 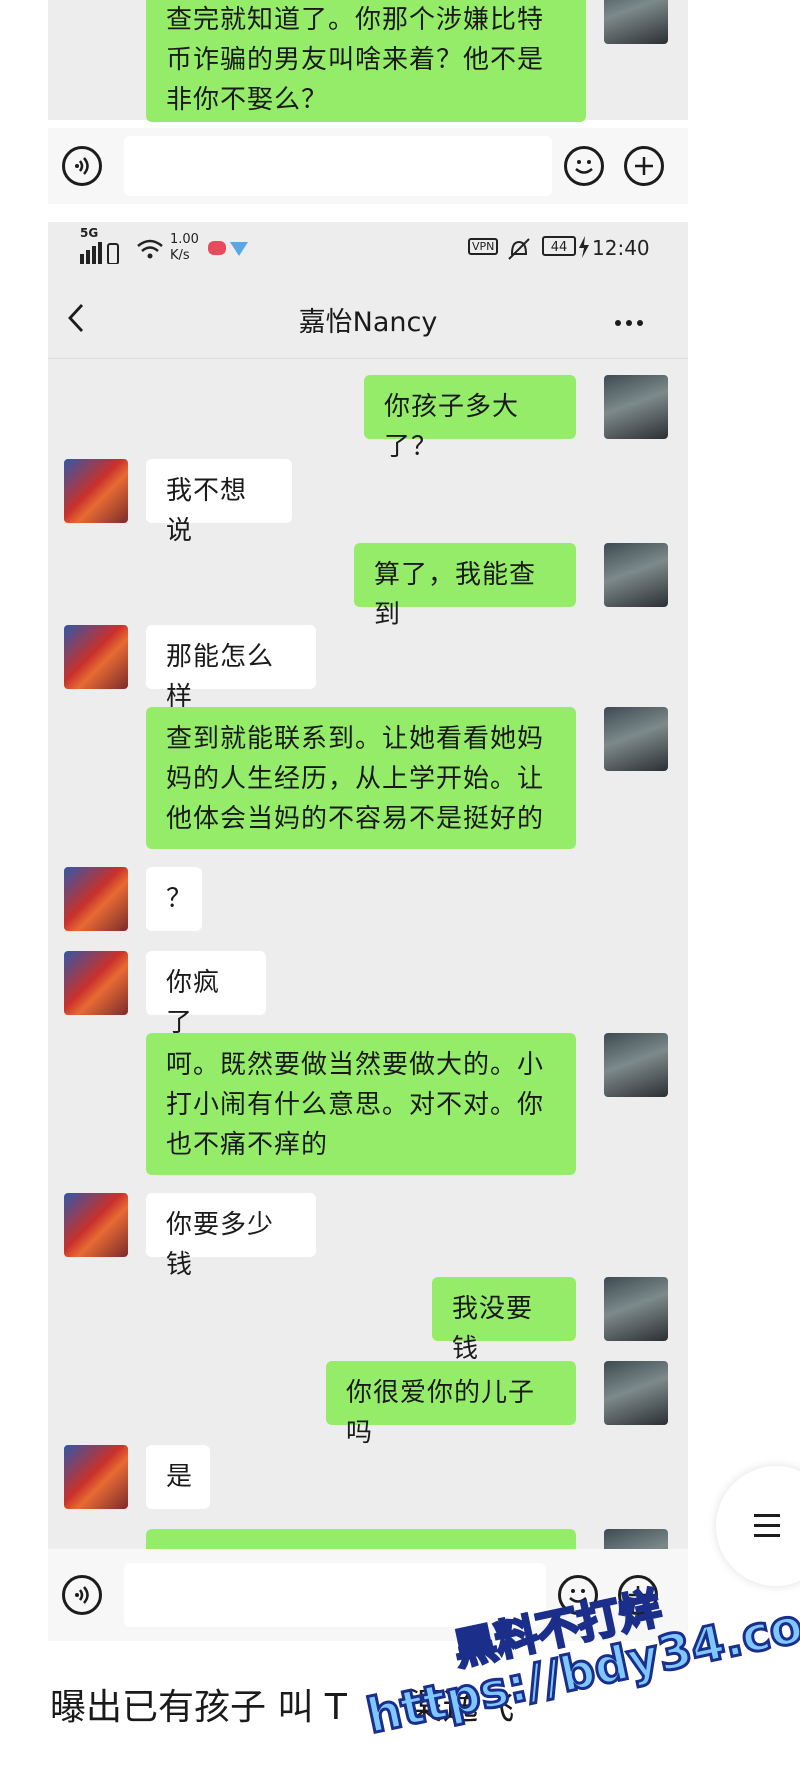 I want to click on message-bubble: 我不想说, so click(x=219, y=502).